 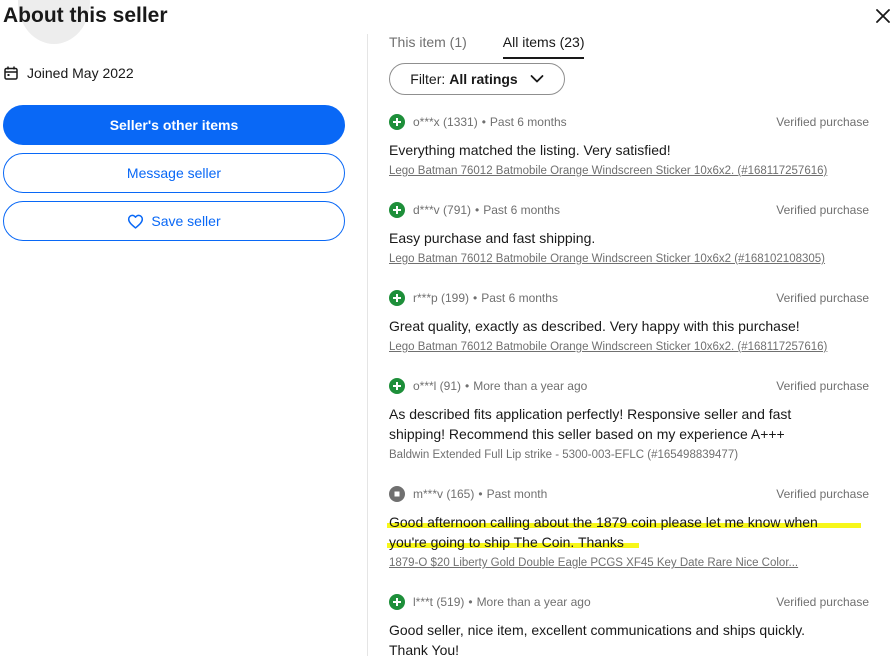 I want to click on feedback-tabs: This item (1) All items (23), so click(x=487, y=46).